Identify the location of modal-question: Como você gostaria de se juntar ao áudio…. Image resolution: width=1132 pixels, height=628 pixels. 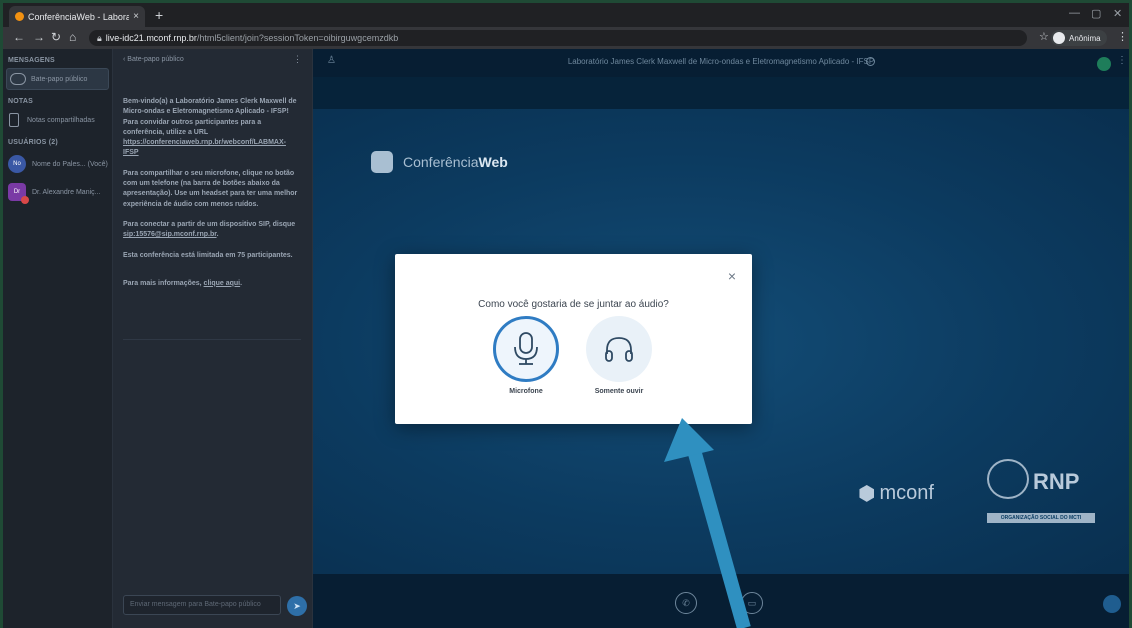
(573, 304).